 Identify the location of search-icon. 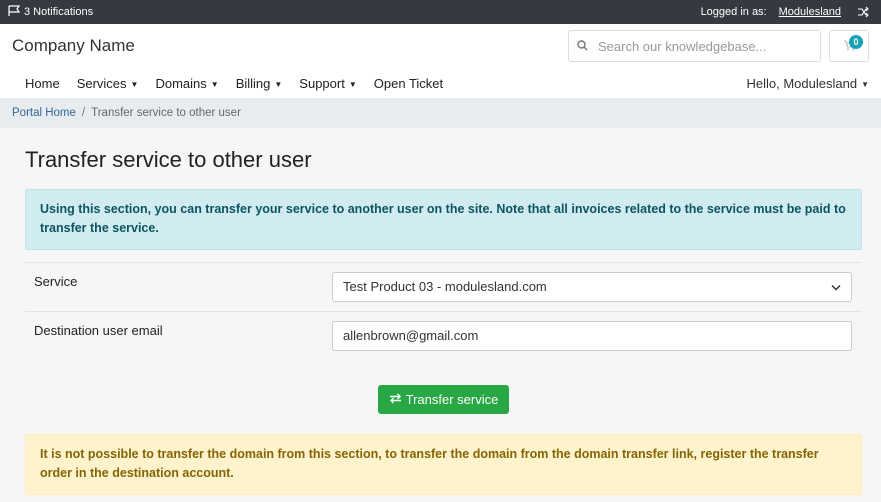
(582, 46).